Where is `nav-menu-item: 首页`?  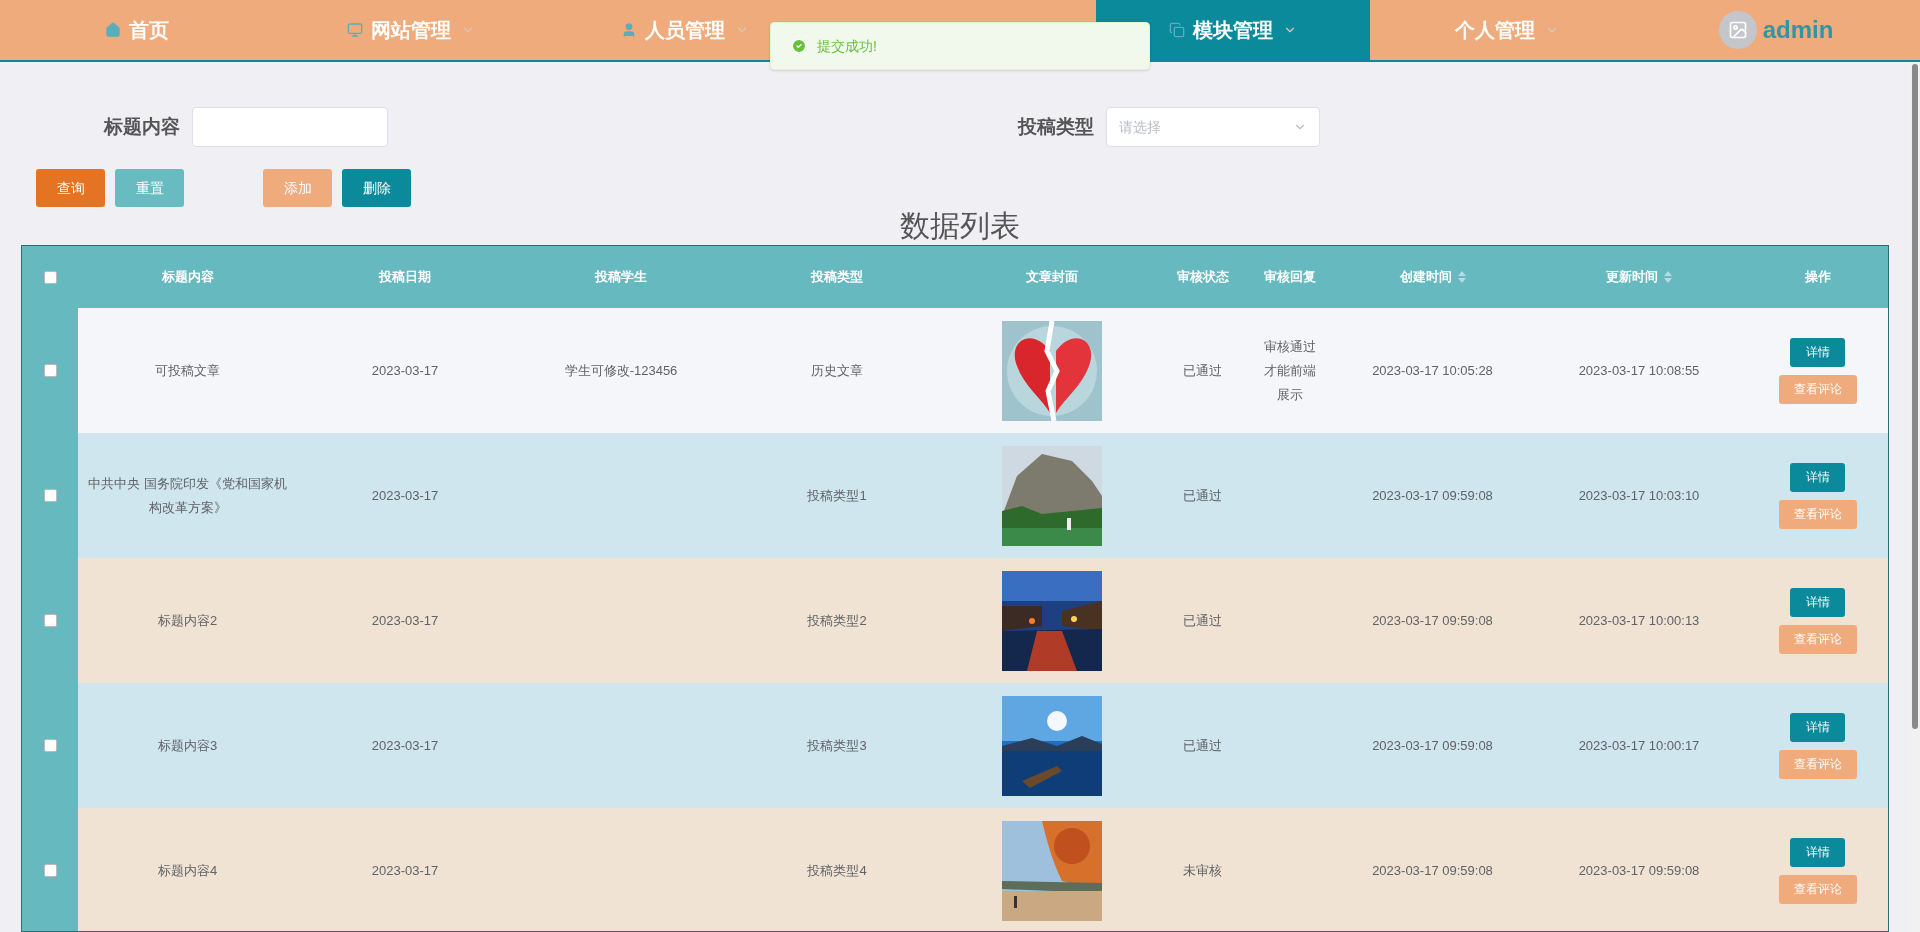 nav-menu-item: 首页 is located at coordinates (137, 30).